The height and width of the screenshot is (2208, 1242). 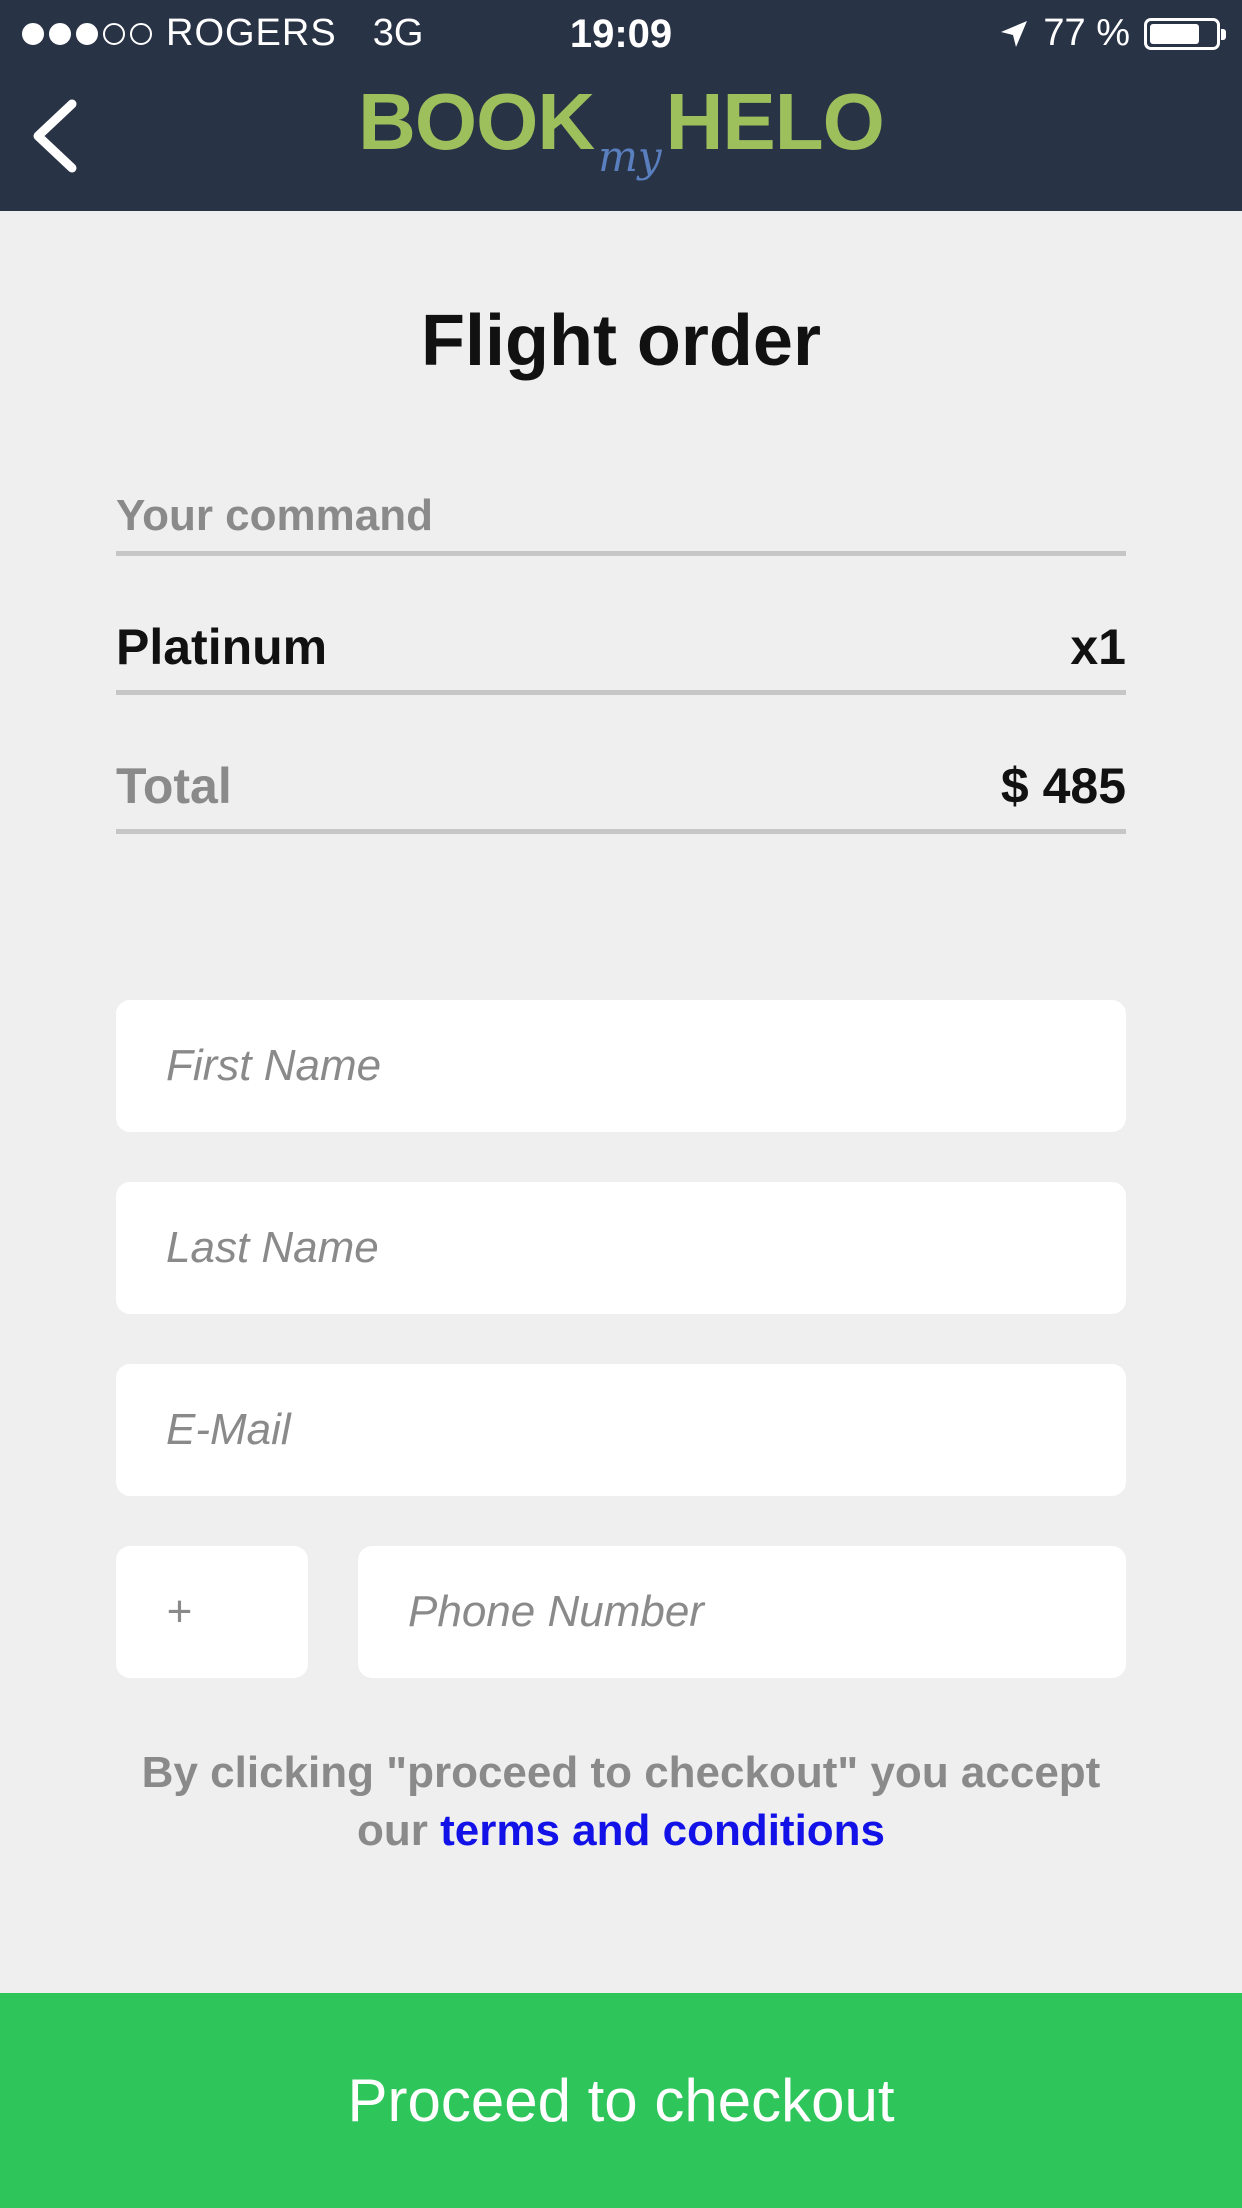 What do you see at coordinates (1098, 647) in the screenshot?
I see `item-quantity: x1` at bounding box center [1098, 647].